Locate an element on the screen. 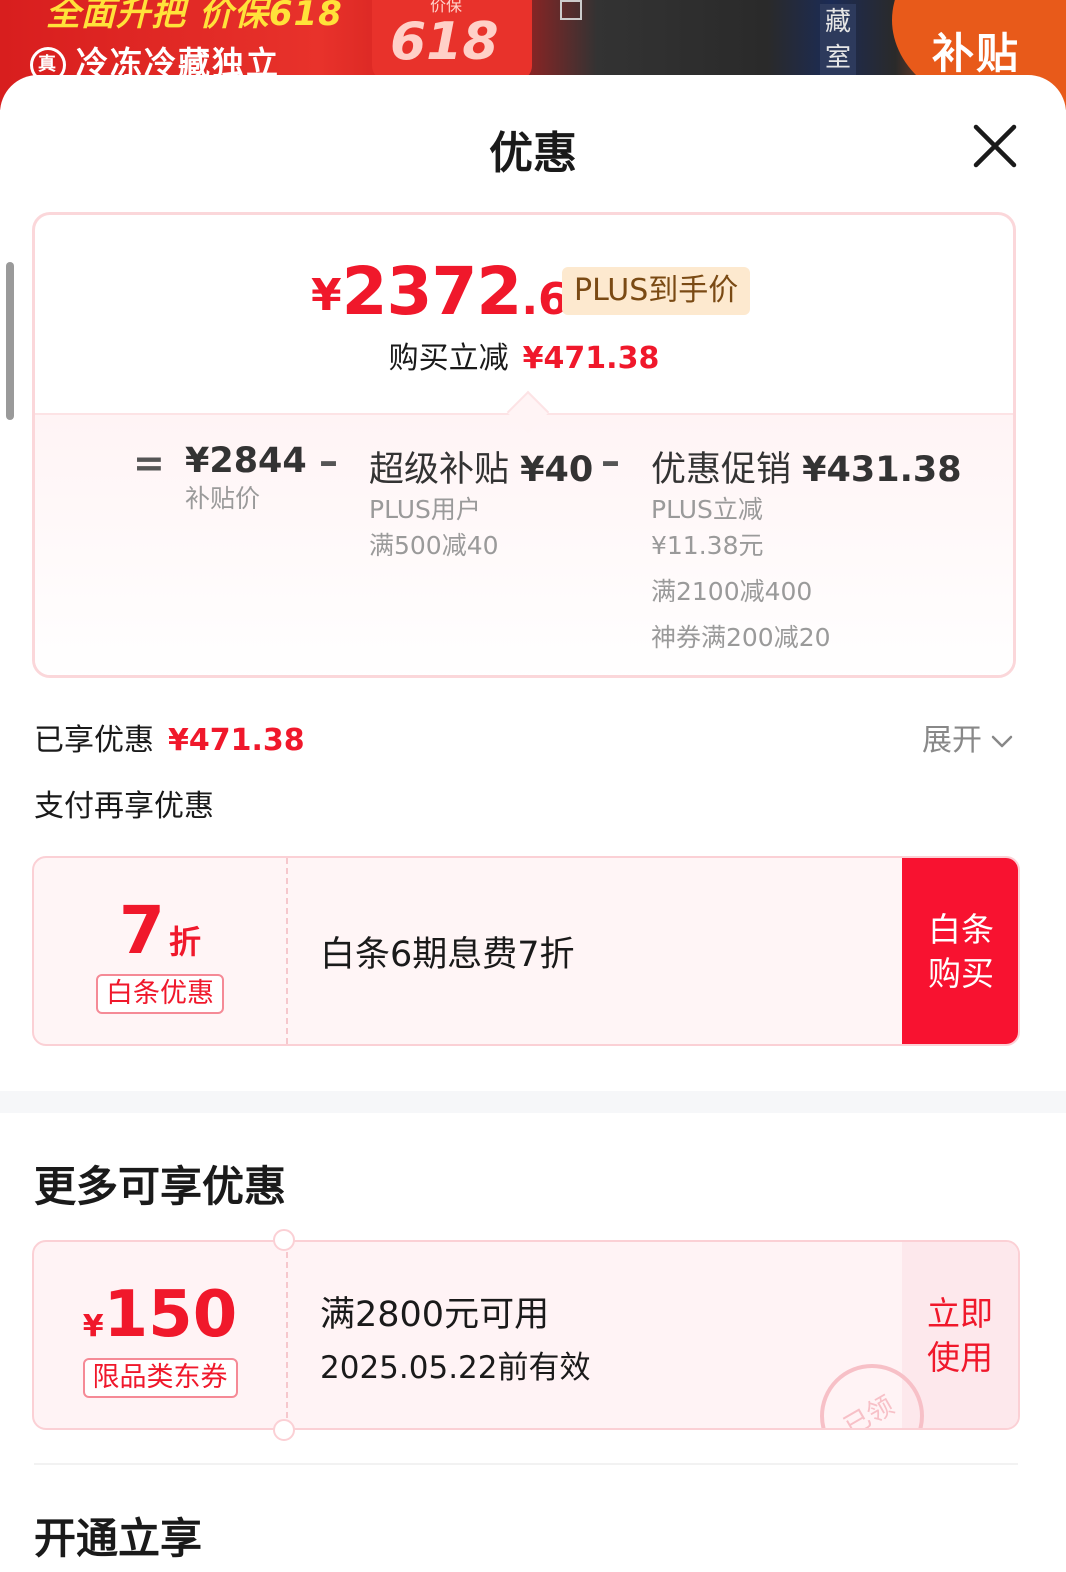  baitiao-description: 白条6期息费7折 is located at coordinates (447, 955).